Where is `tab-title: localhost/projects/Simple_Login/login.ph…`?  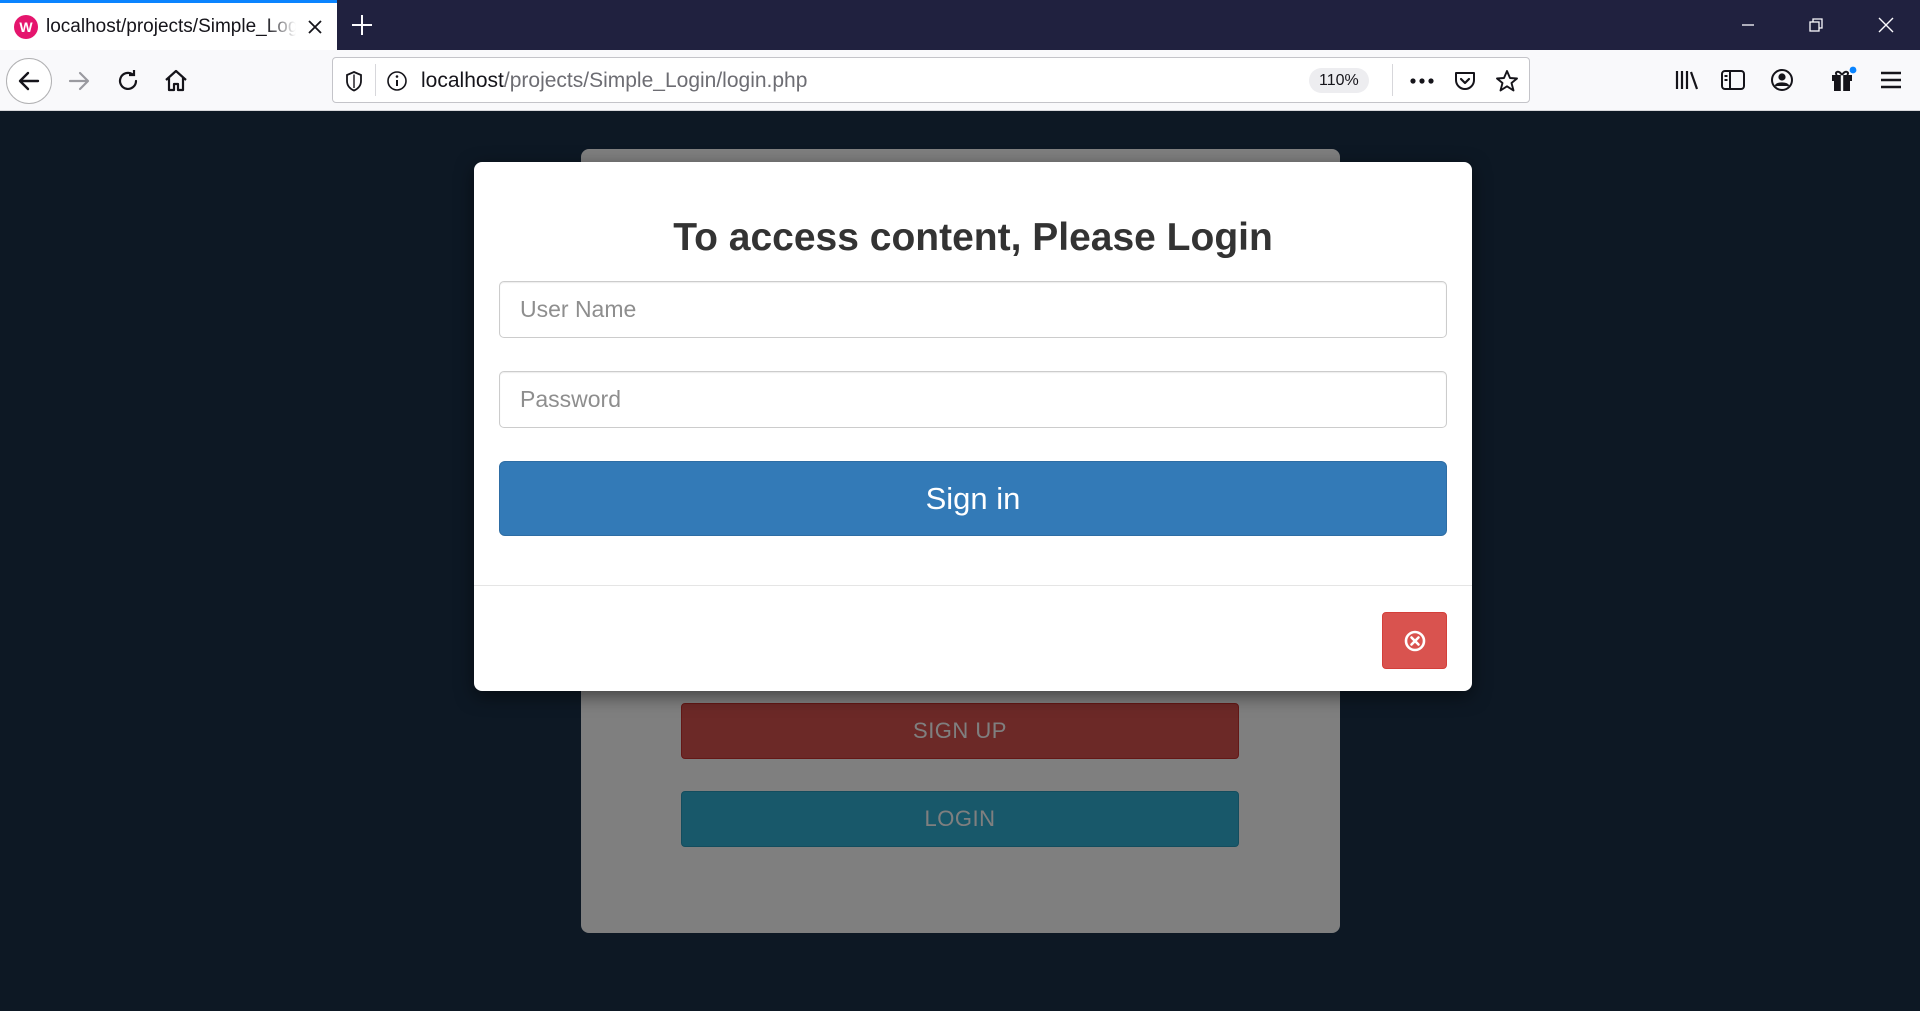
tab-title: localhost/projects/Simple_Login/login.ph… is located at coordinates (171, 26).